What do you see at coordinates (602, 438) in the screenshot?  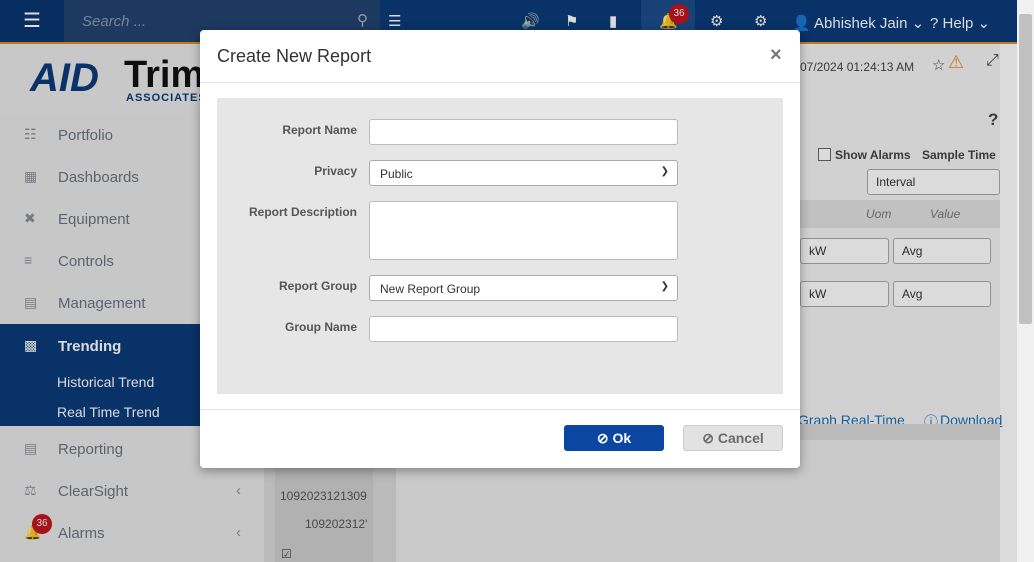 I see `check-circle-icon: ⊘` at bounding box center [602, 438].